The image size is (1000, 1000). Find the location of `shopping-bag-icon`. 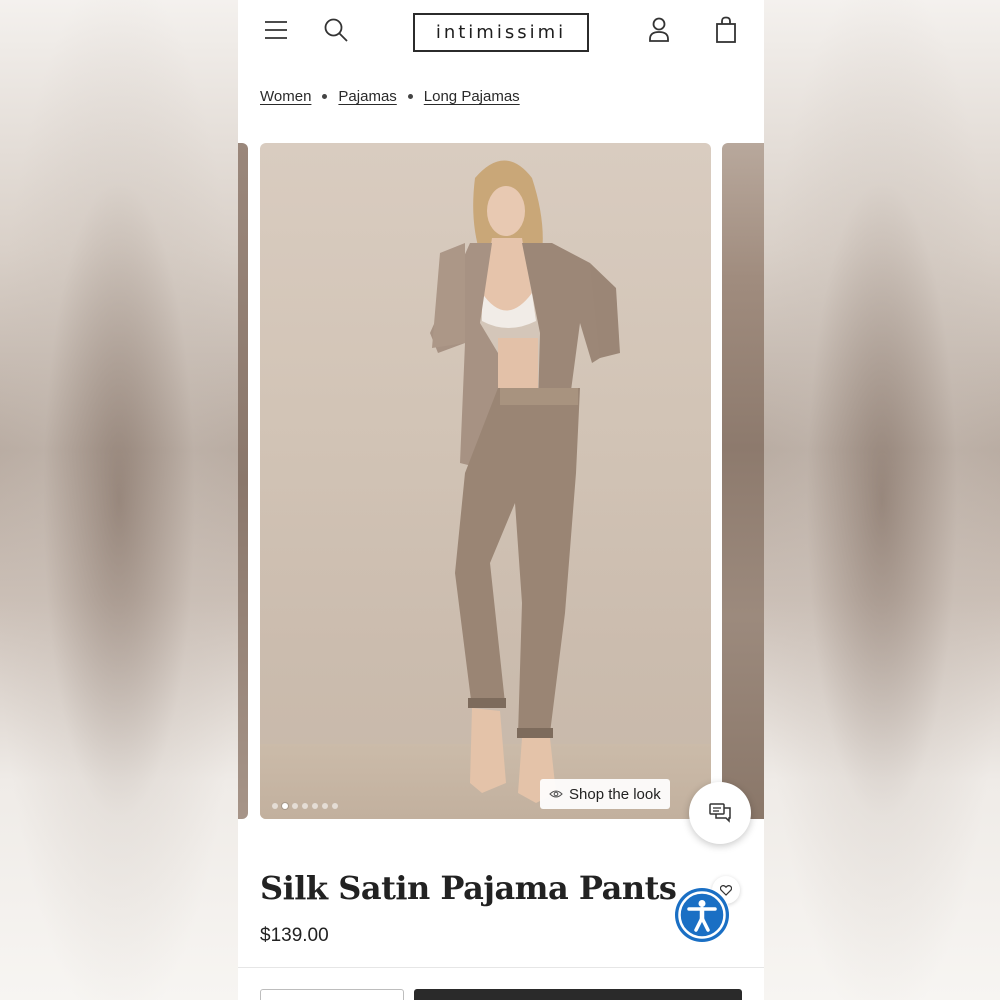

shopping-bag-icon is located at coordinates (726, 29).